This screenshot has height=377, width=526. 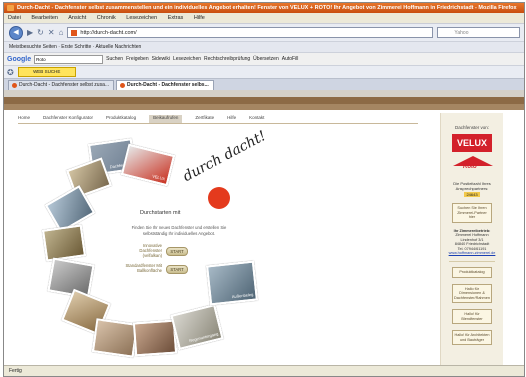 I want to click on site-favicon, so click(x=74, y=32).